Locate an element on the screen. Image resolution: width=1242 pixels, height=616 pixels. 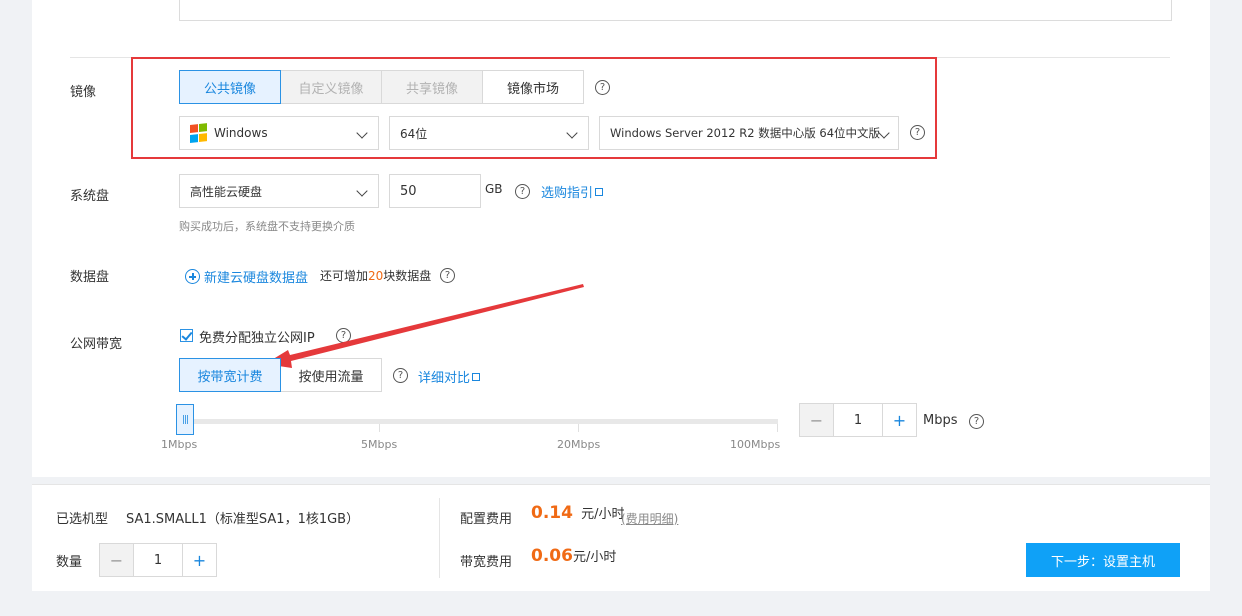
data-disk-label: 数据盘 is located at coordinates (90, 277).